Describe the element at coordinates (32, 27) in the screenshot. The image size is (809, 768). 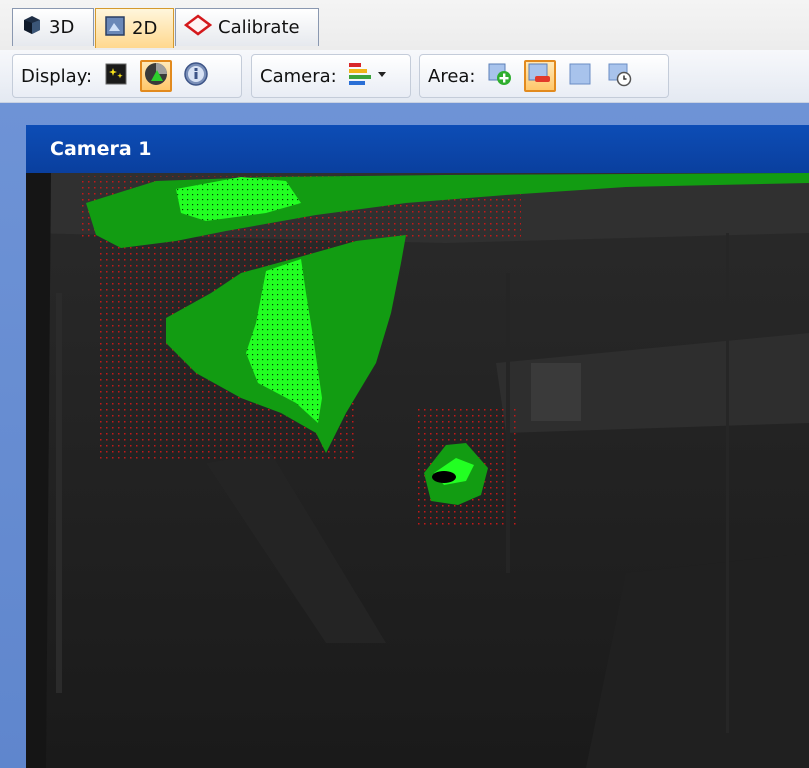
I see `cube-icon` at that location.